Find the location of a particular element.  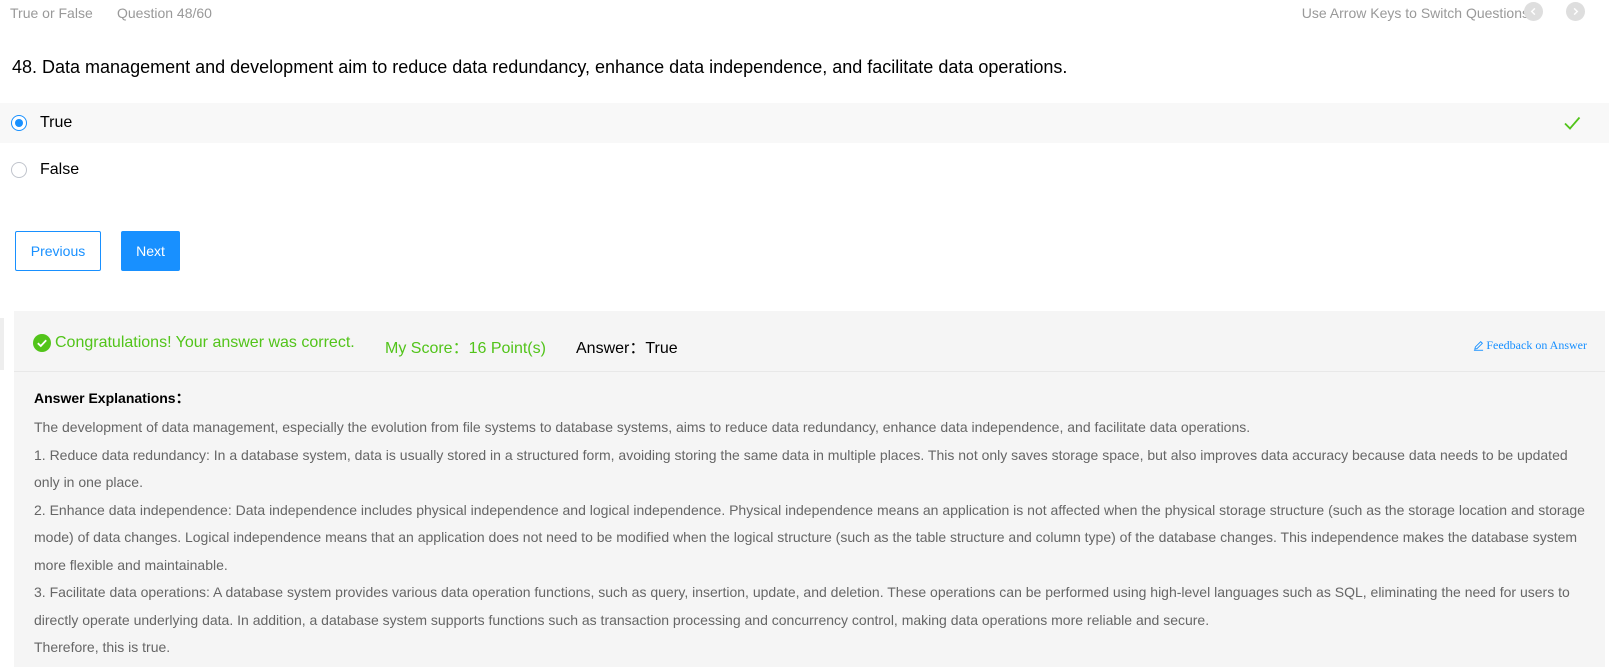

question-counter: Question 48/60 is located at coordinates (164, 13).